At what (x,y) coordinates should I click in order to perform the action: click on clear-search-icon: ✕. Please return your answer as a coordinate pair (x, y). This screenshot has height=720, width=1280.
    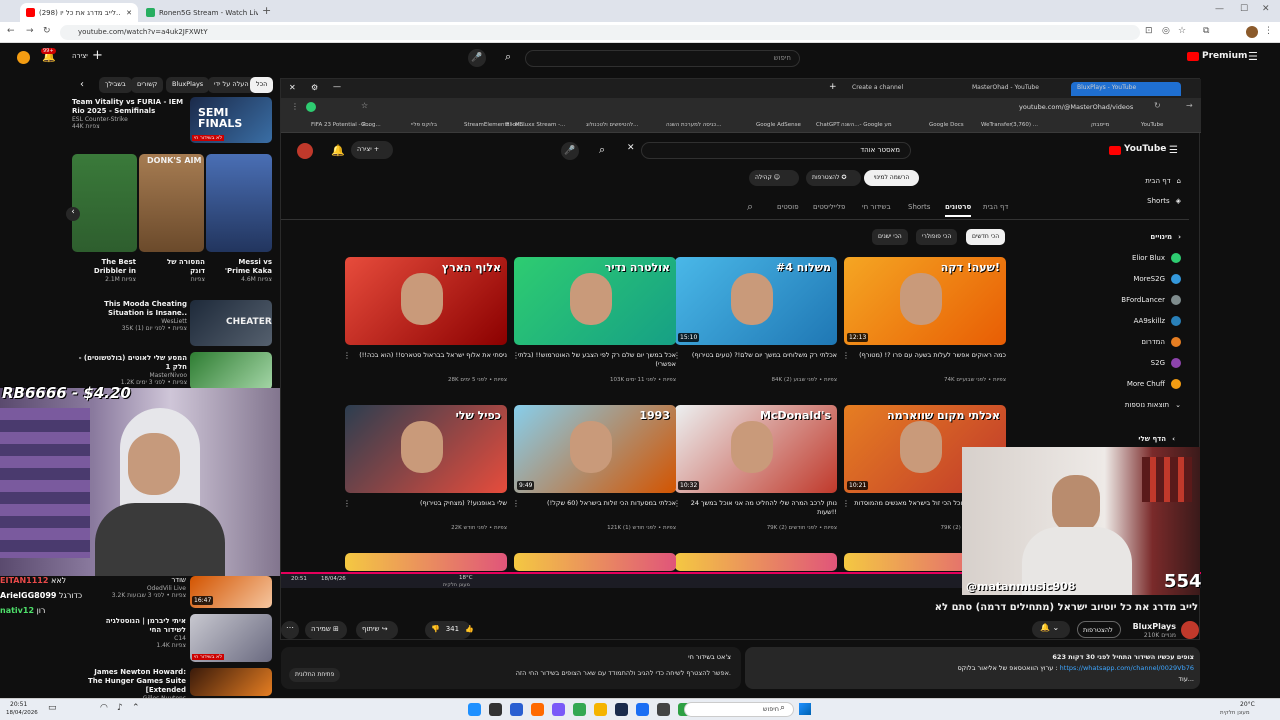
    Looking at the image, I should click on (631, 148).